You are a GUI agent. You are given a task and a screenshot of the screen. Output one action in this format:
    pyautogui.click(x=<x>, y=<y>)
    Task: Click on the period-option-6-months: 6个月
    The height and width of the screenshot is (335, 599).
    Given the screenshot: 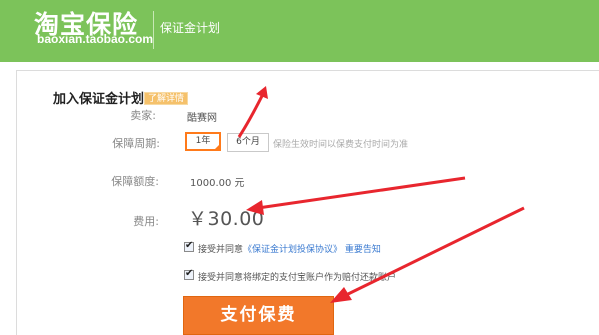 What is the action you would take?
    pyautogui.click(x=248, y=142)
    